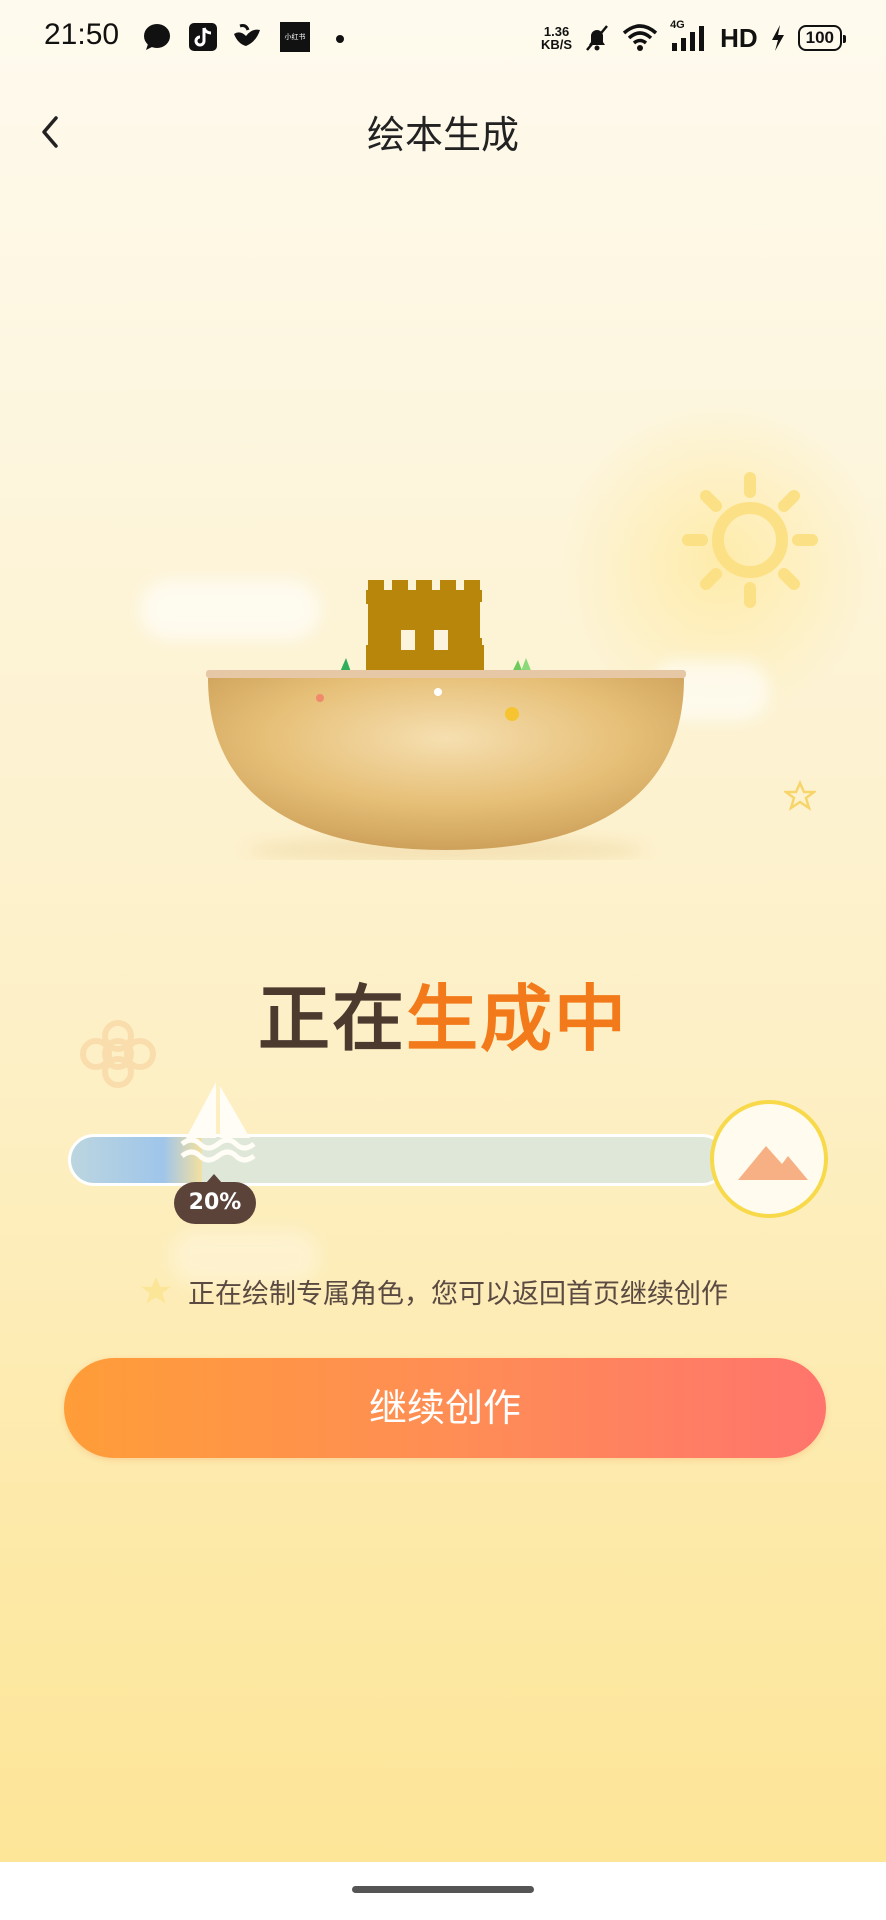  I want to click on heading-part-1: 正在, so click(331, 1019).